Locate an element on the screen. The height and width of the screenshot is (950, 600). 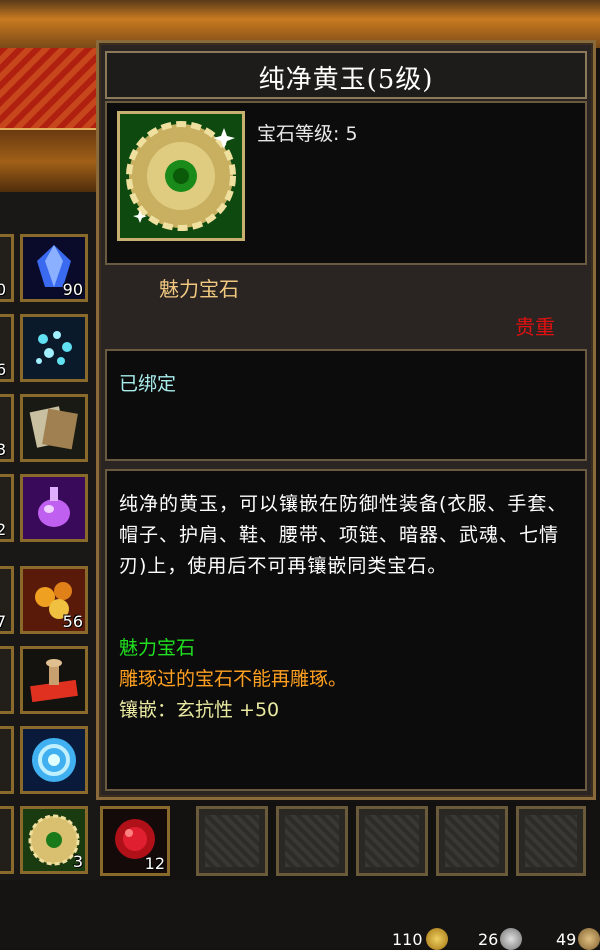
item-icon-frame is located at coordinates (181, 176).